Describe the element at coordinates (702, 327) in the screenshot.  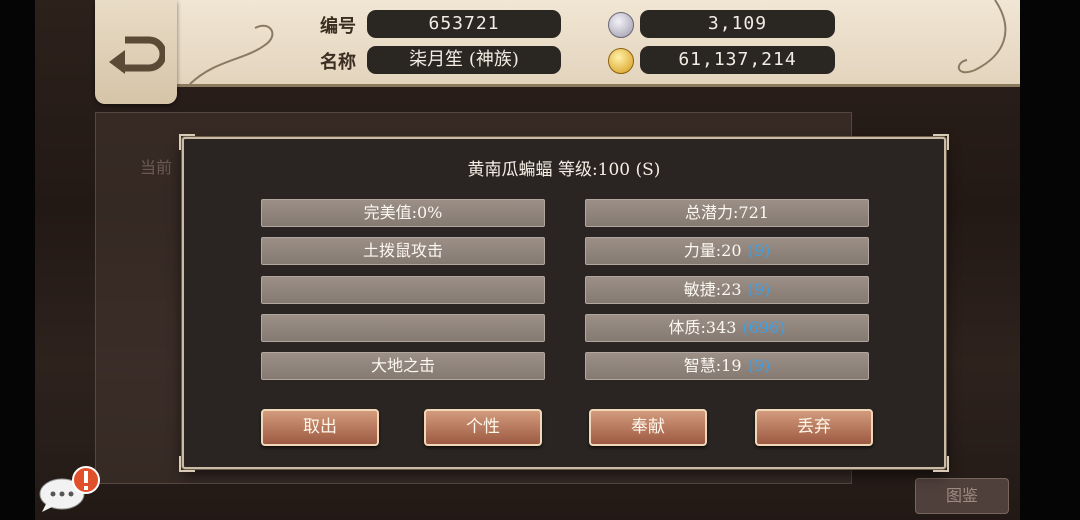
I see `constitution-value: 体质:343` at that location.